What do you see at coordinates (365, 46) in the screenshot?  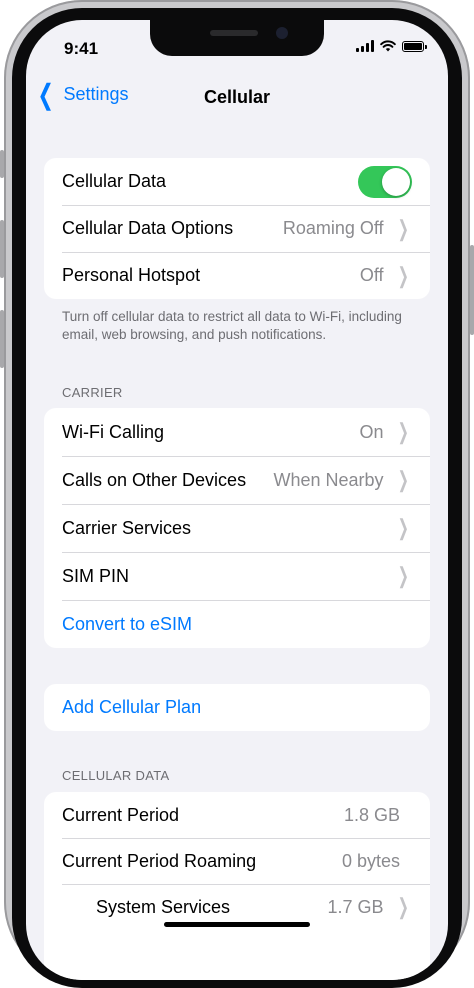 I see `cellular-signal-icon` at bounding box center [365, 46].